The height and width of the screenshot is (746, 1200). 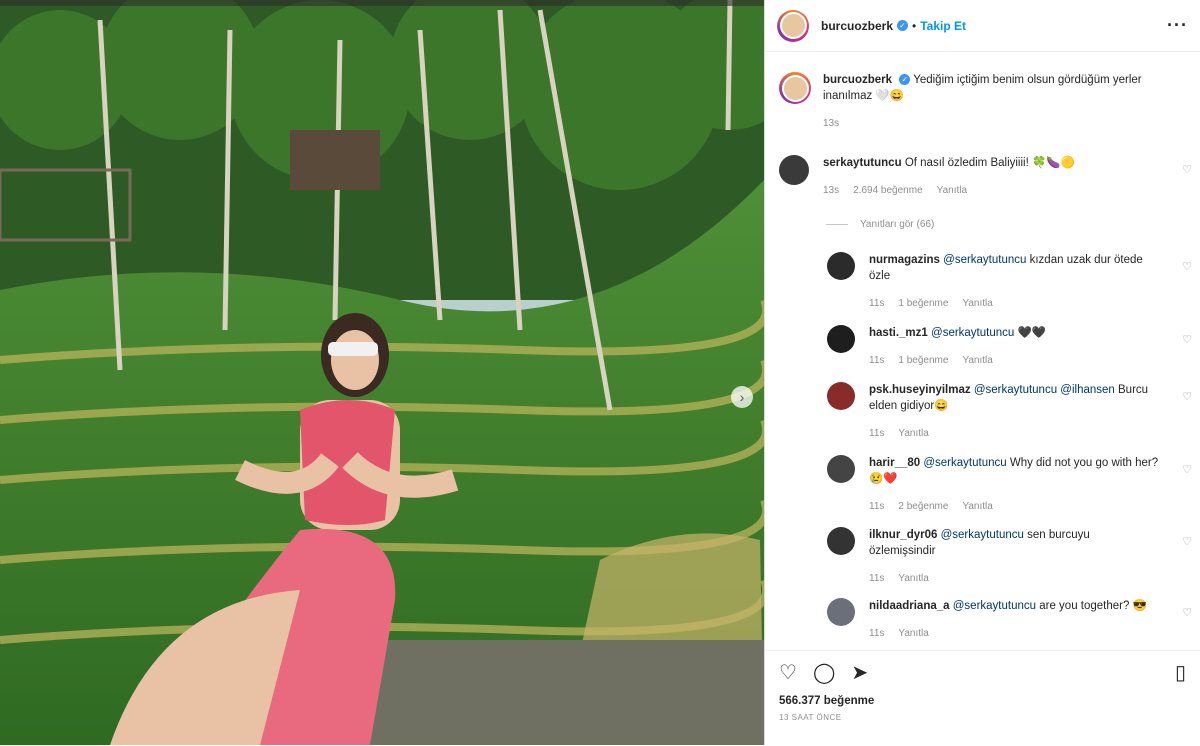 I want to click on comment-username: hasti._mz1, so click(x=898, y=333).